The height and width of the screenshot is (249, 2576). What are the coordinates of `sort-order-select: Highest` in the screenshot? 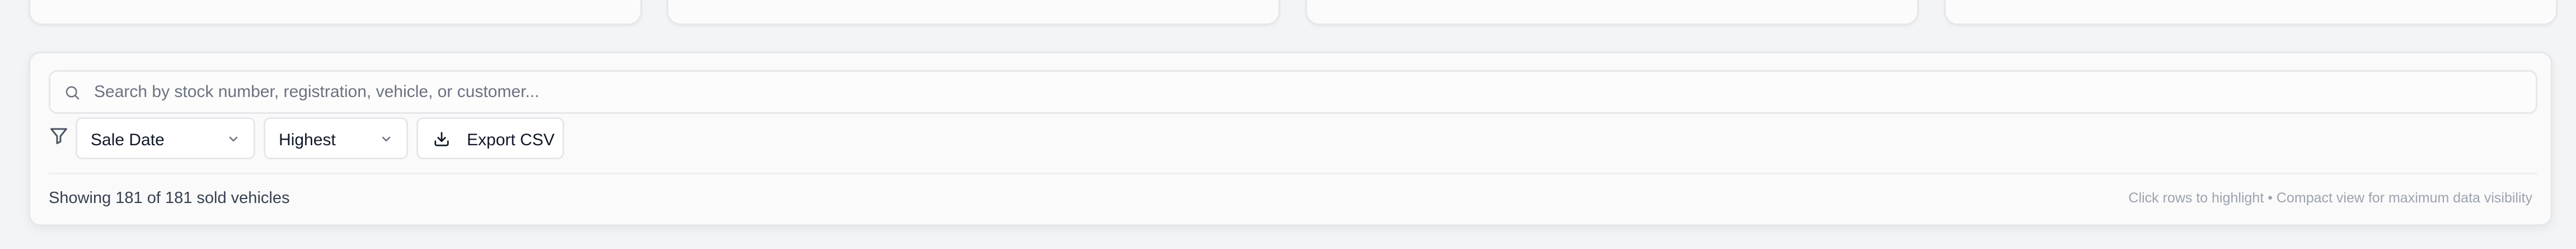 It's located at (336, 138).